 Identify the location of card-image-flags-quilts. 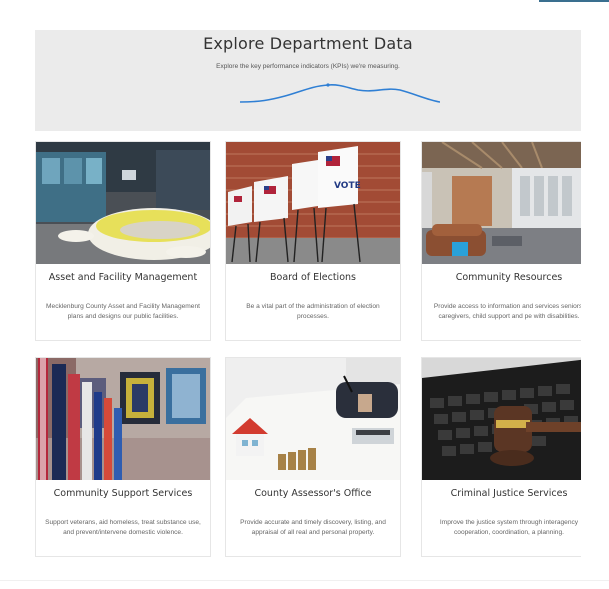
(123, 419).